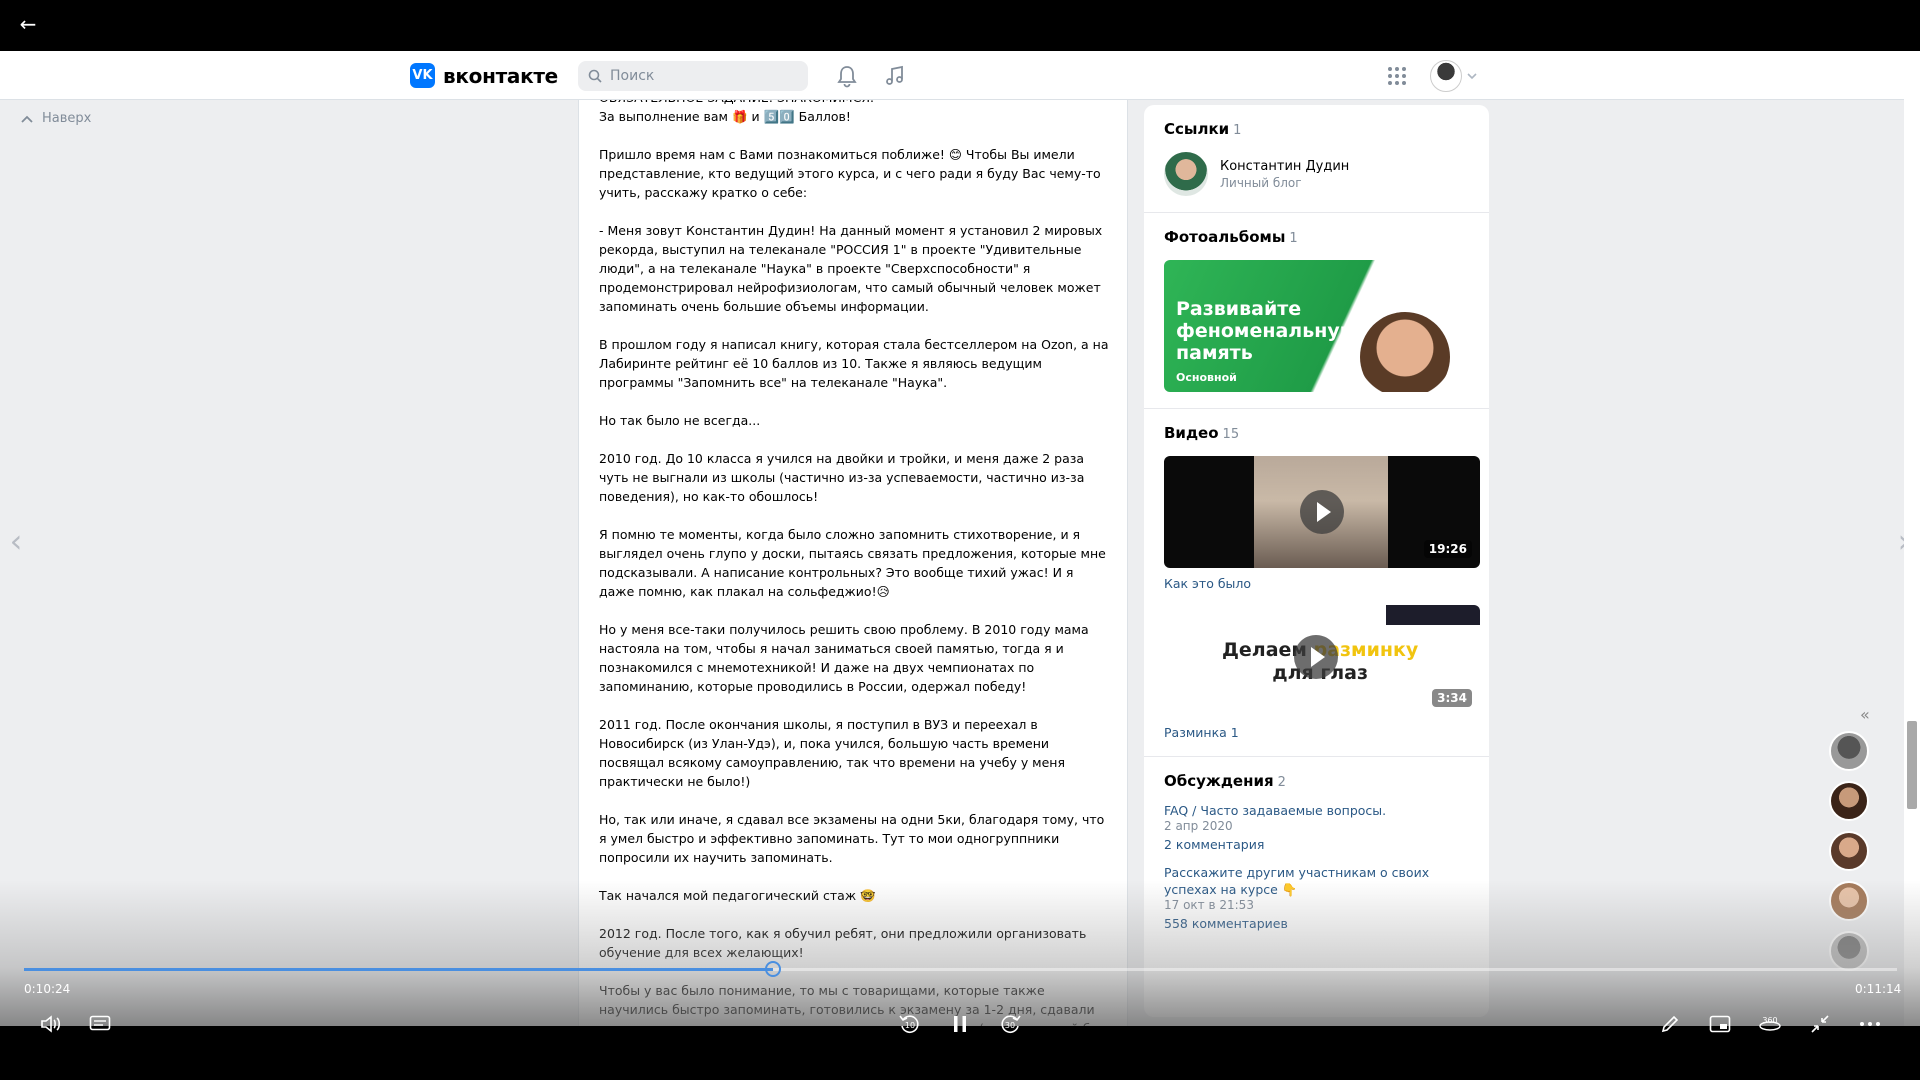  I want to click on link-avatar, so click(1186, 174).